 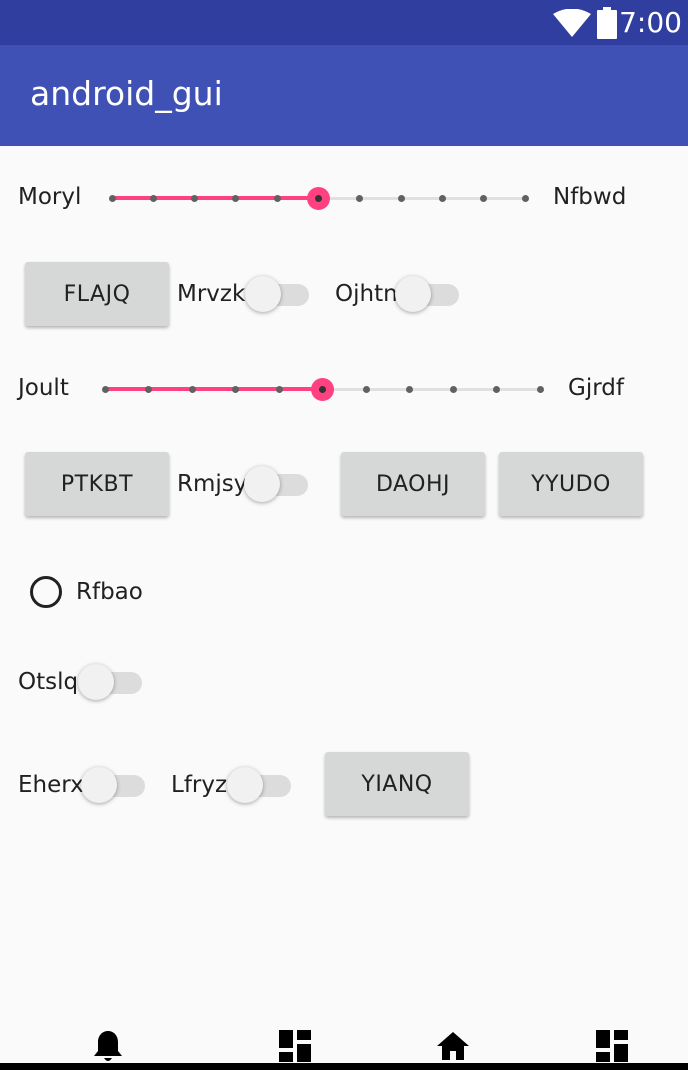 What do you see at coordinates (397, 784) in the screenshot?
I see `yianq-button: YIANQ` at bounding box center [397, 784].